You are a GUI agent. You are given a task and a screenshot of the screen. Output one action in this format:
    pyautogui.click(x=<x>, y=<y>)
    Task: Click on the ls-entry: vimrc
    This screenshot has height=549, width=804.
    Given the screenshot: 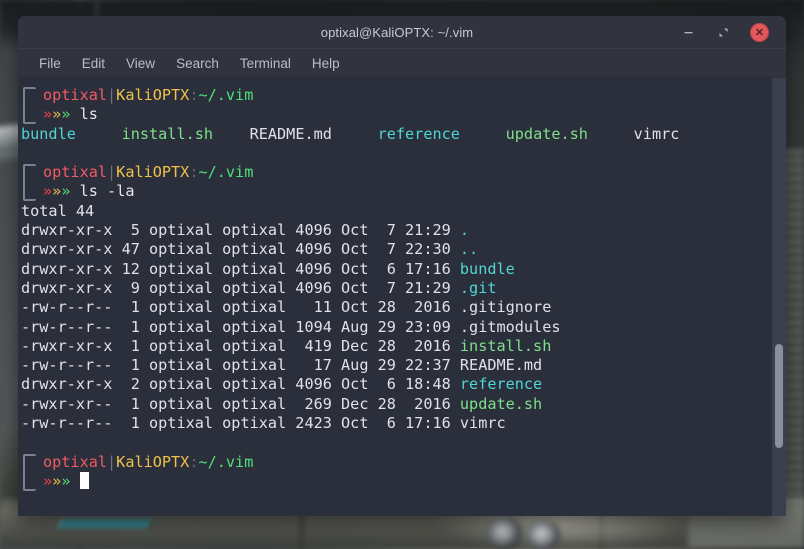 What is the action you would take?
    pyautogui.click(x=656, y=133)
    